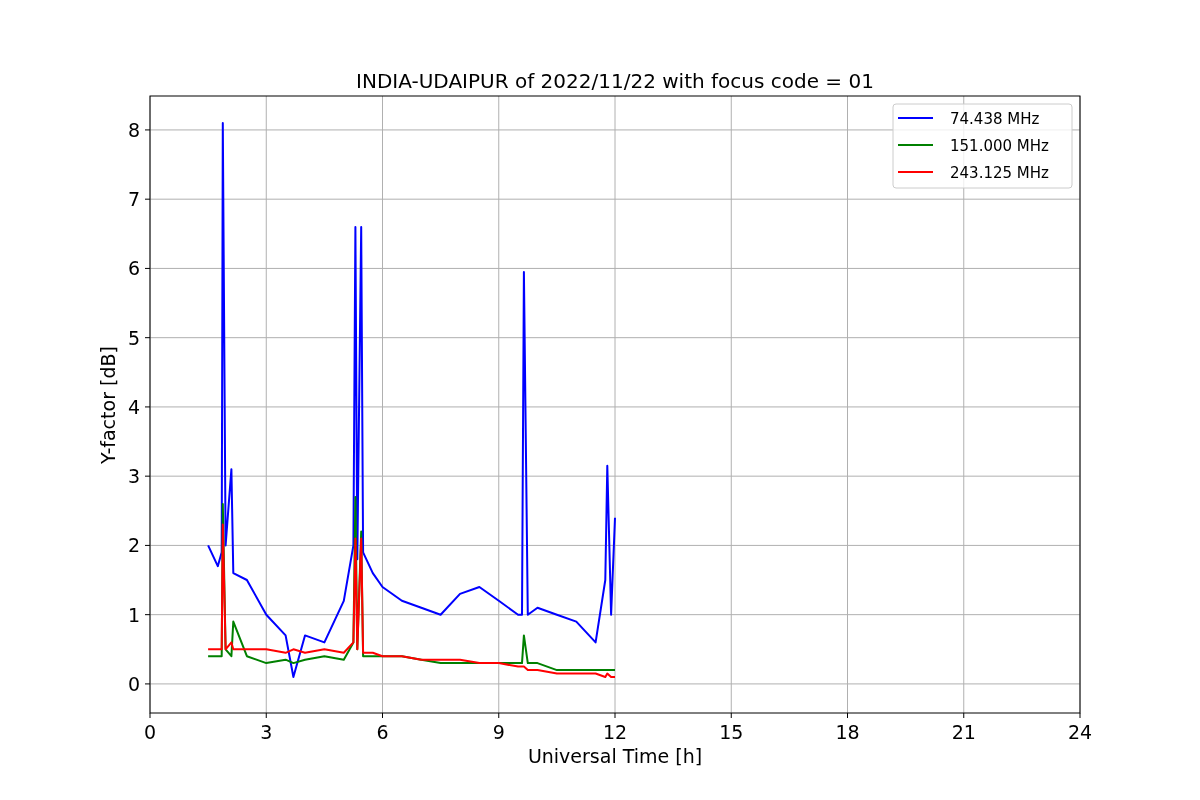  What do you see at coordinates (108, 405) in the screenshot?
I see `y-axis-label: Y-factor [dB]` at bounding box center [108, 405].